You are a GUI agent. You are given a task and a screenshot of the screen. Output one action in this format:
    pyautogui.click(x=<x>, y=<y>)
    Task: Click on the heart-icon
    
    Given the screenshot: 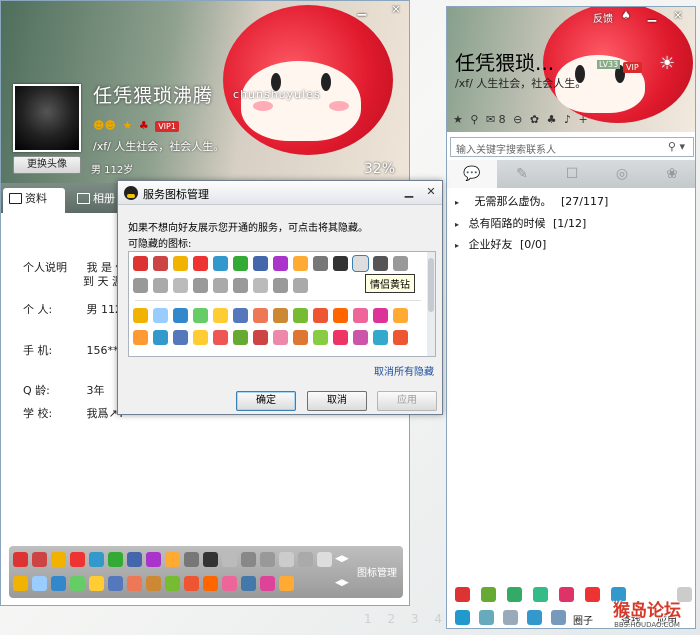 What is the action you would take?
    pyautogui.click(x=340, y=337)
    